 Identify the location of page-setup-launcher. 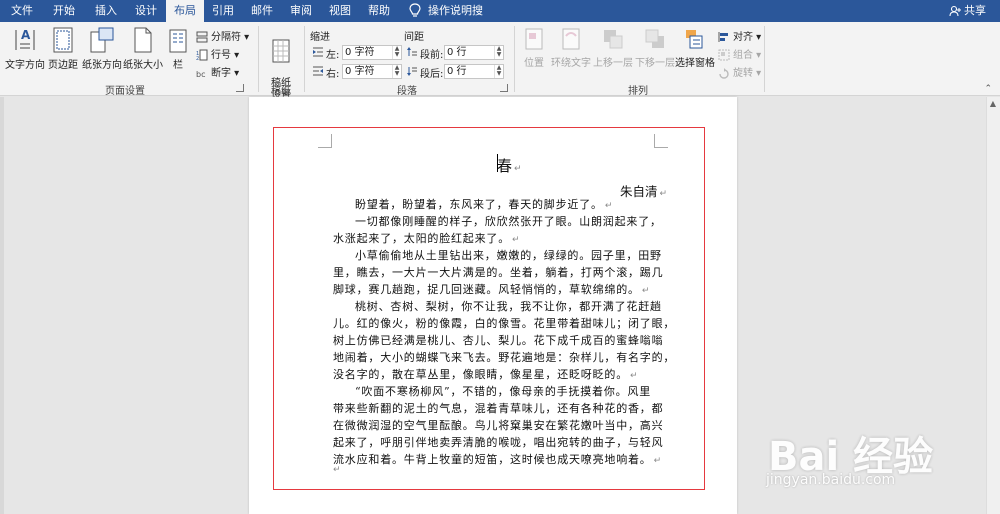
(240, 88).